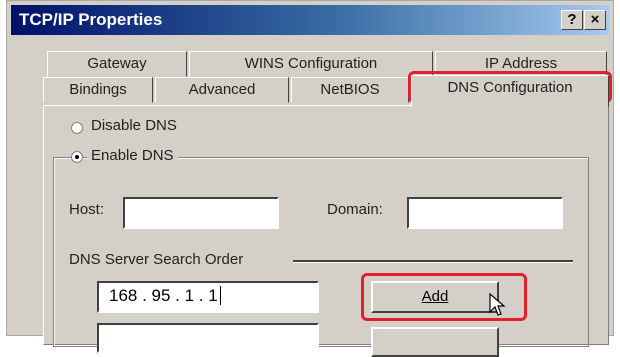  What do you see at coordinates (77, 128) in the screenshot?
I see `disable-dns-radio` at bounding box center [77, 128].